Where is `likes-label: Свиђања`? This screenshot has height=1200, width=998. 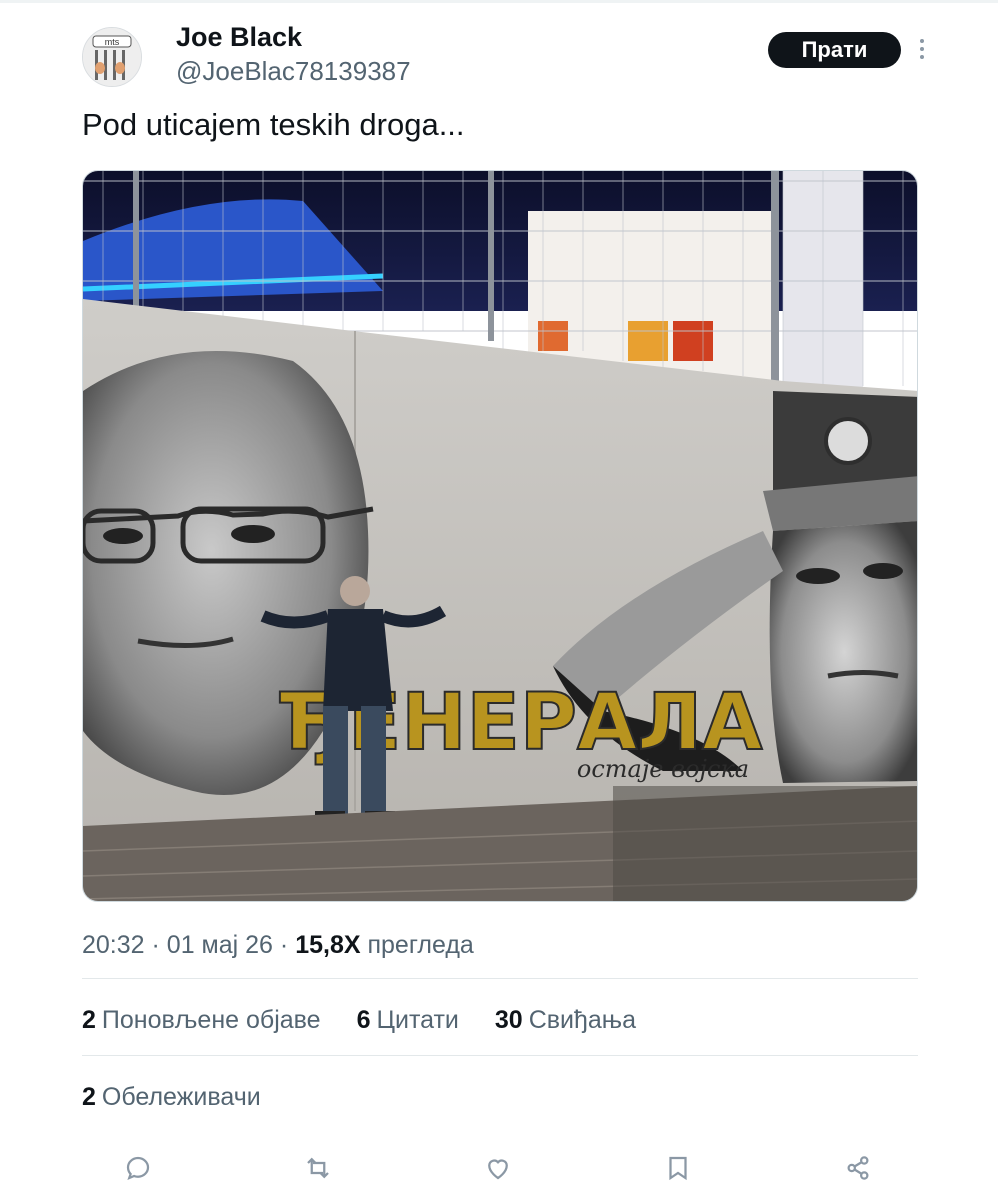 likes-label: Свиђања is located at coordinates (582, 1020).